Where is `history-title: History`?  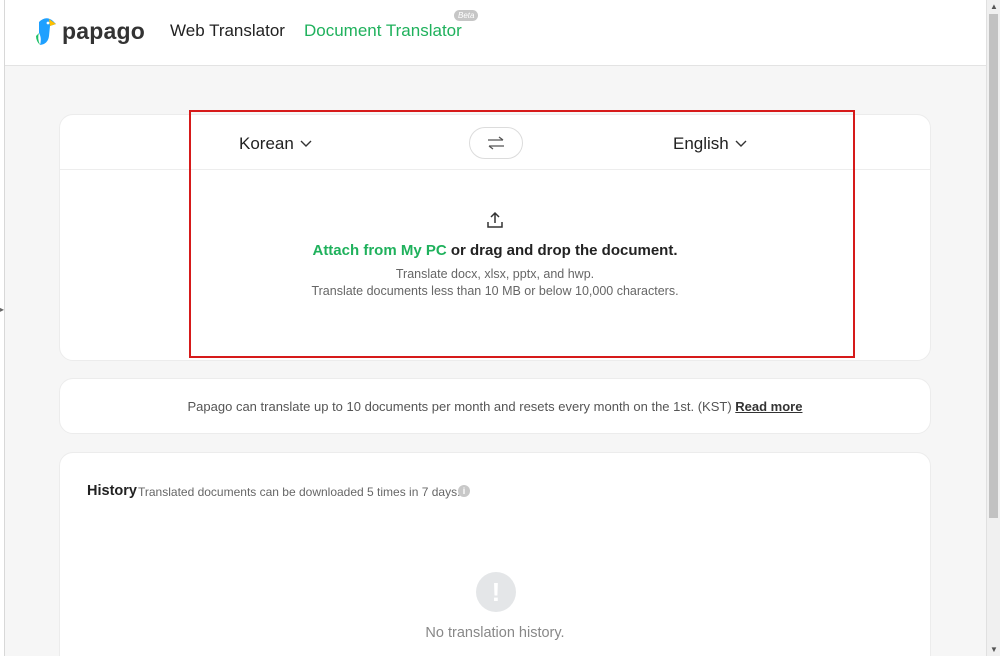
history-title: History is located at coordinates (112, 491).